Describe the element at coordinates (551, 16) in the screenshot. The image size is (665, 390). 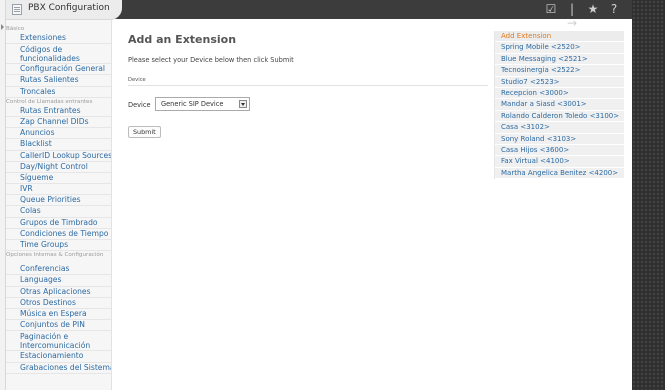
I see `edit-icon: ☑` at that location.